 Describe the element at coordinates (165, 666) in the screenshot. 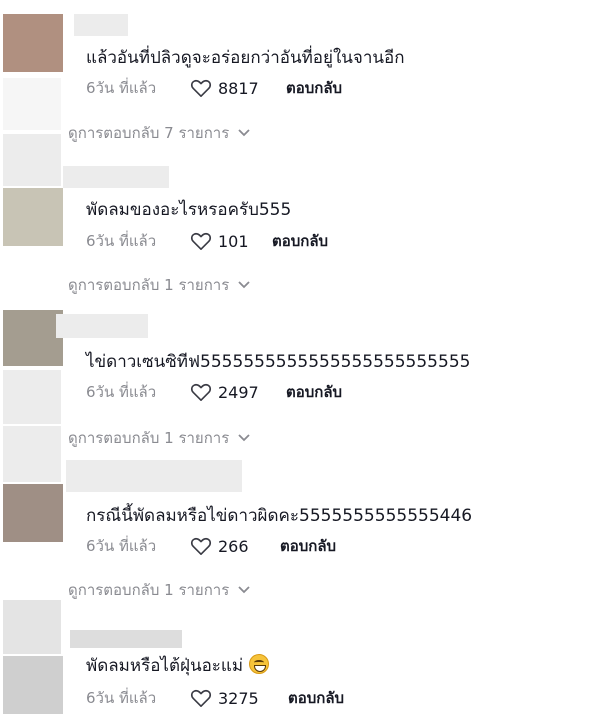

I see `comment-text-body: พัดลมหรือไต้ฝุ่นอะแม่` at that location.